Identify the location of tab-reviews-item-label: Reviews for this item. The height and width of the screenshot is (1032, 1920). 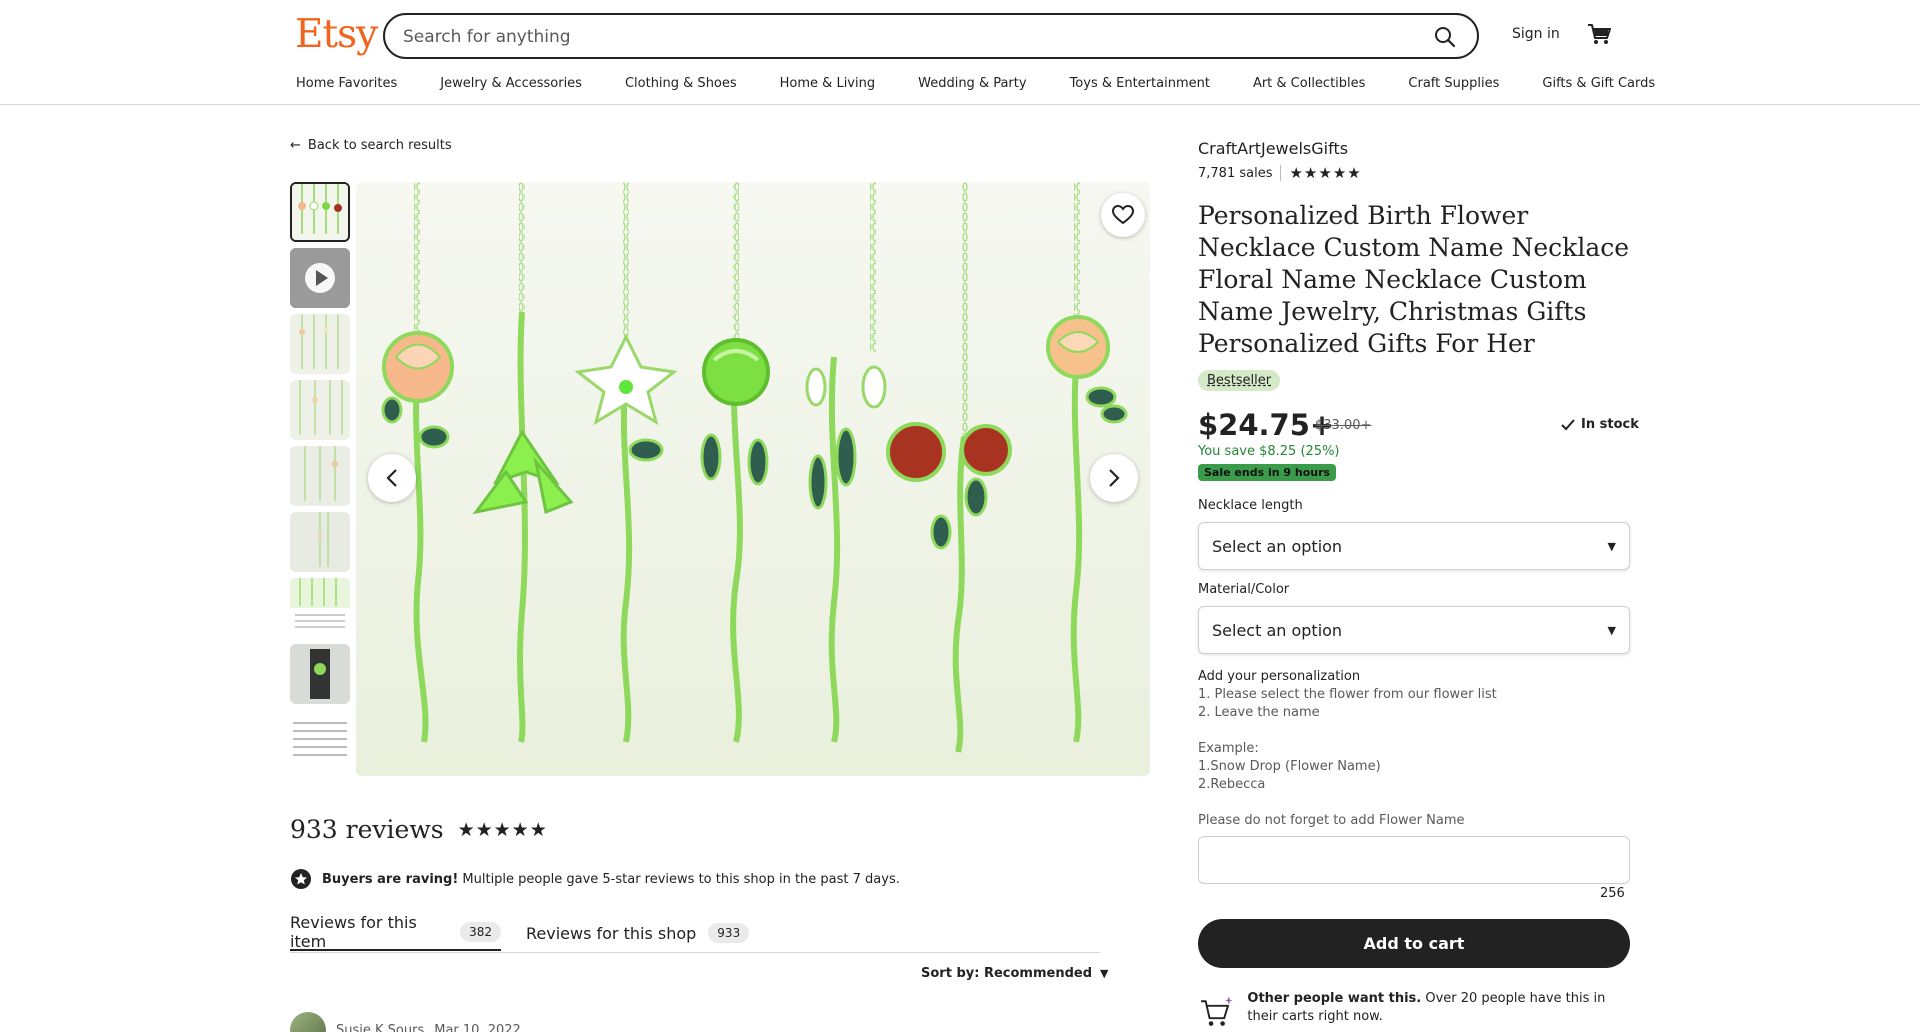
(353, 932).